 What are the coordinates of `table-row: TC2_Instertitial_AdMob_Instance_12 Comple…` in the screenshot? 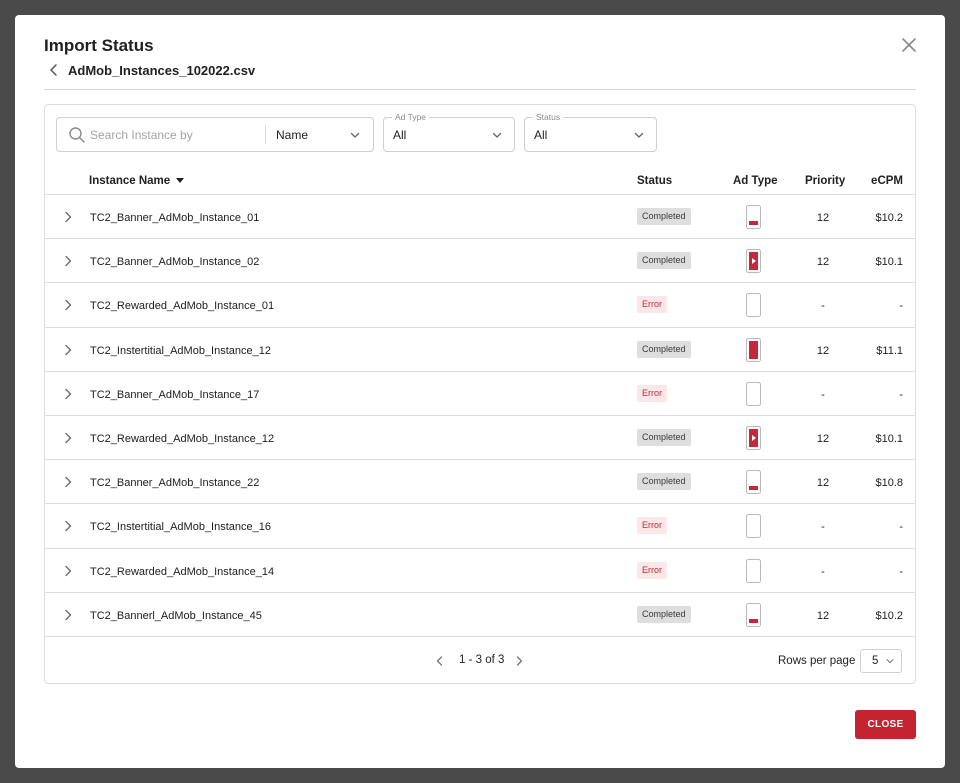 It's located at (480, 350).